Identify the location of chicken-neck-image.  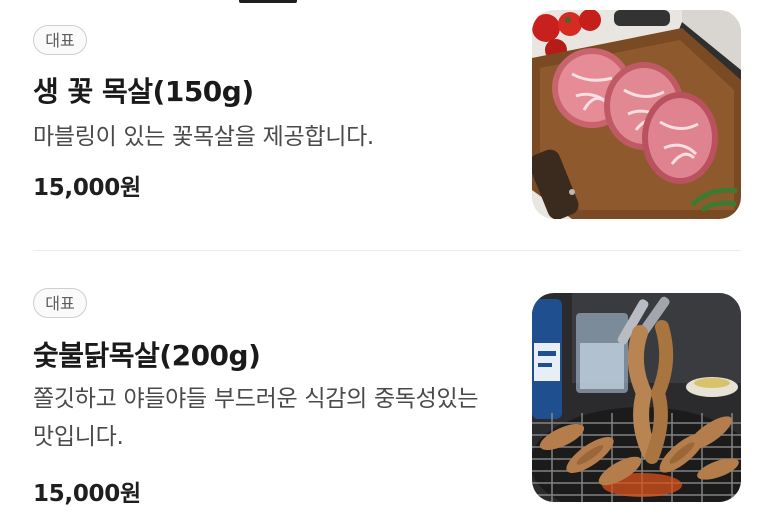
(636, 397).